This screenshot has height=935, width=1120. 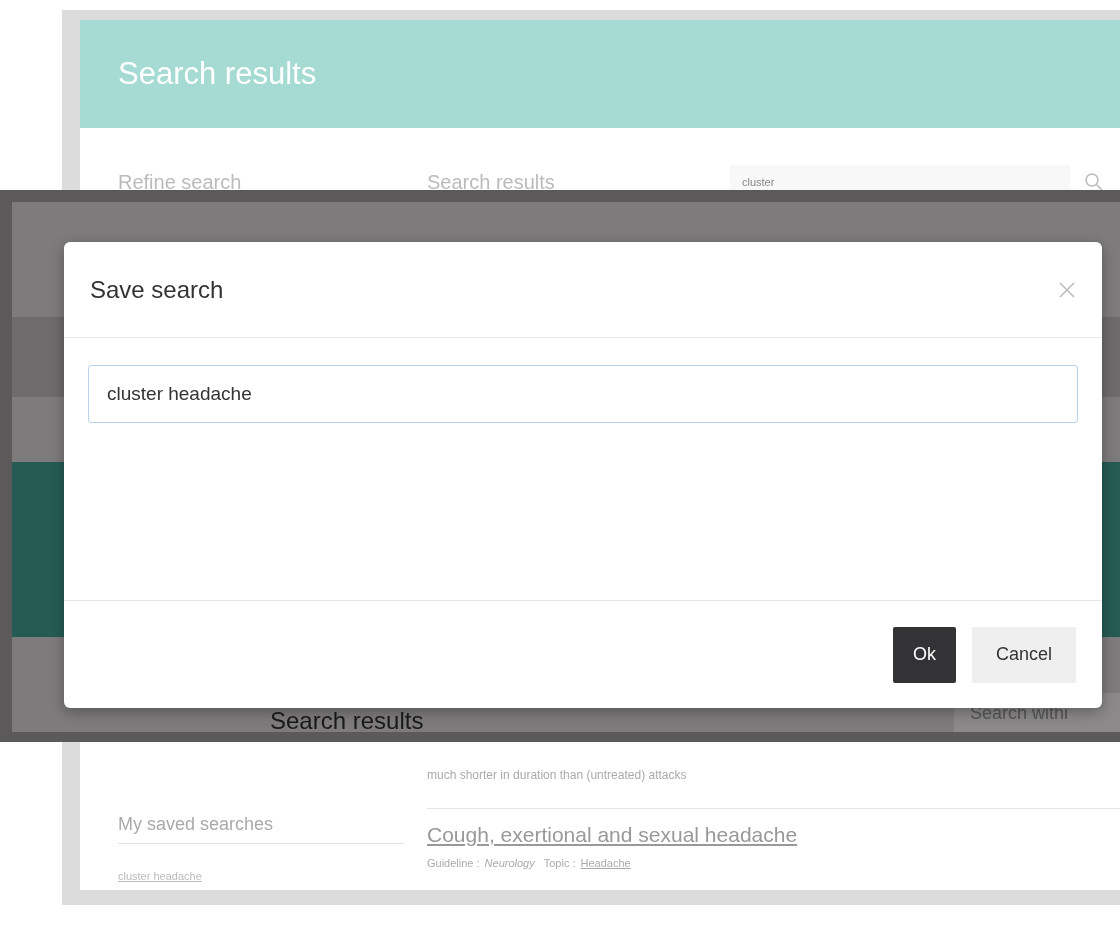 I want to click on search-icon, so click(x=1094, y=182).